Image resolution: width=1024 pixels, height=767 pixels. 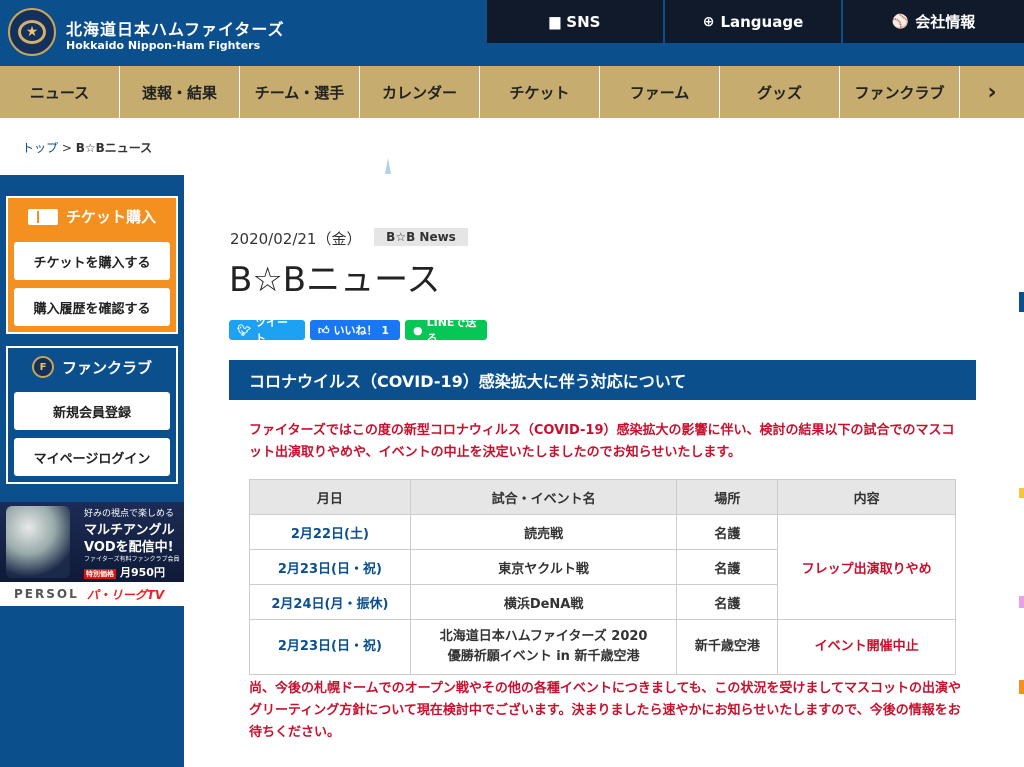 I want to click on ticket-box: チケット購入 チケットを購入する 購入履歴を確認する, so click(x=92, y=265).